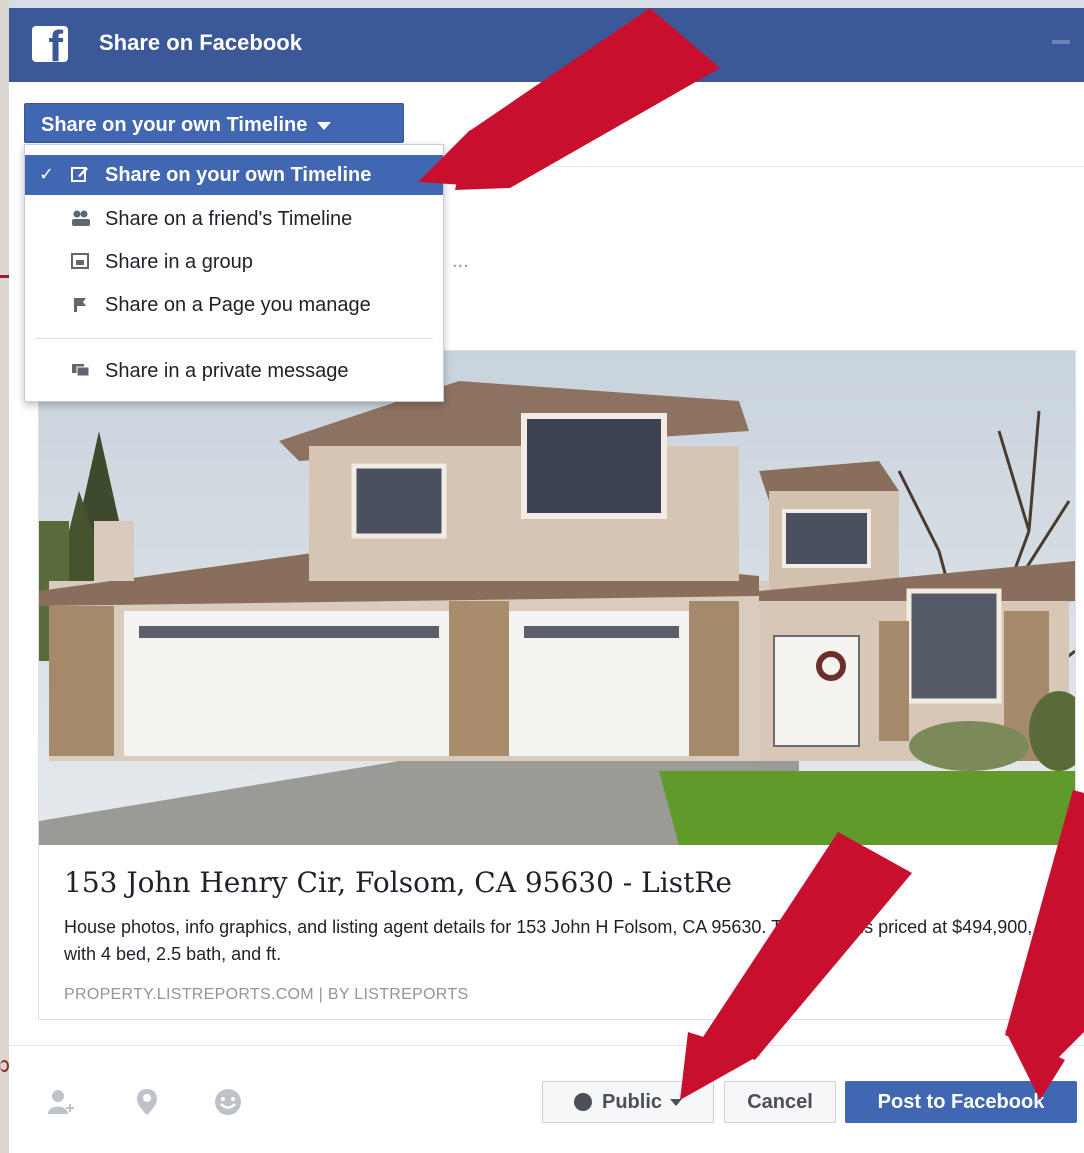 The width and height of the screenshot is (1084, 1153). I want to click on privacy-label: Public, so click(631, 1102).